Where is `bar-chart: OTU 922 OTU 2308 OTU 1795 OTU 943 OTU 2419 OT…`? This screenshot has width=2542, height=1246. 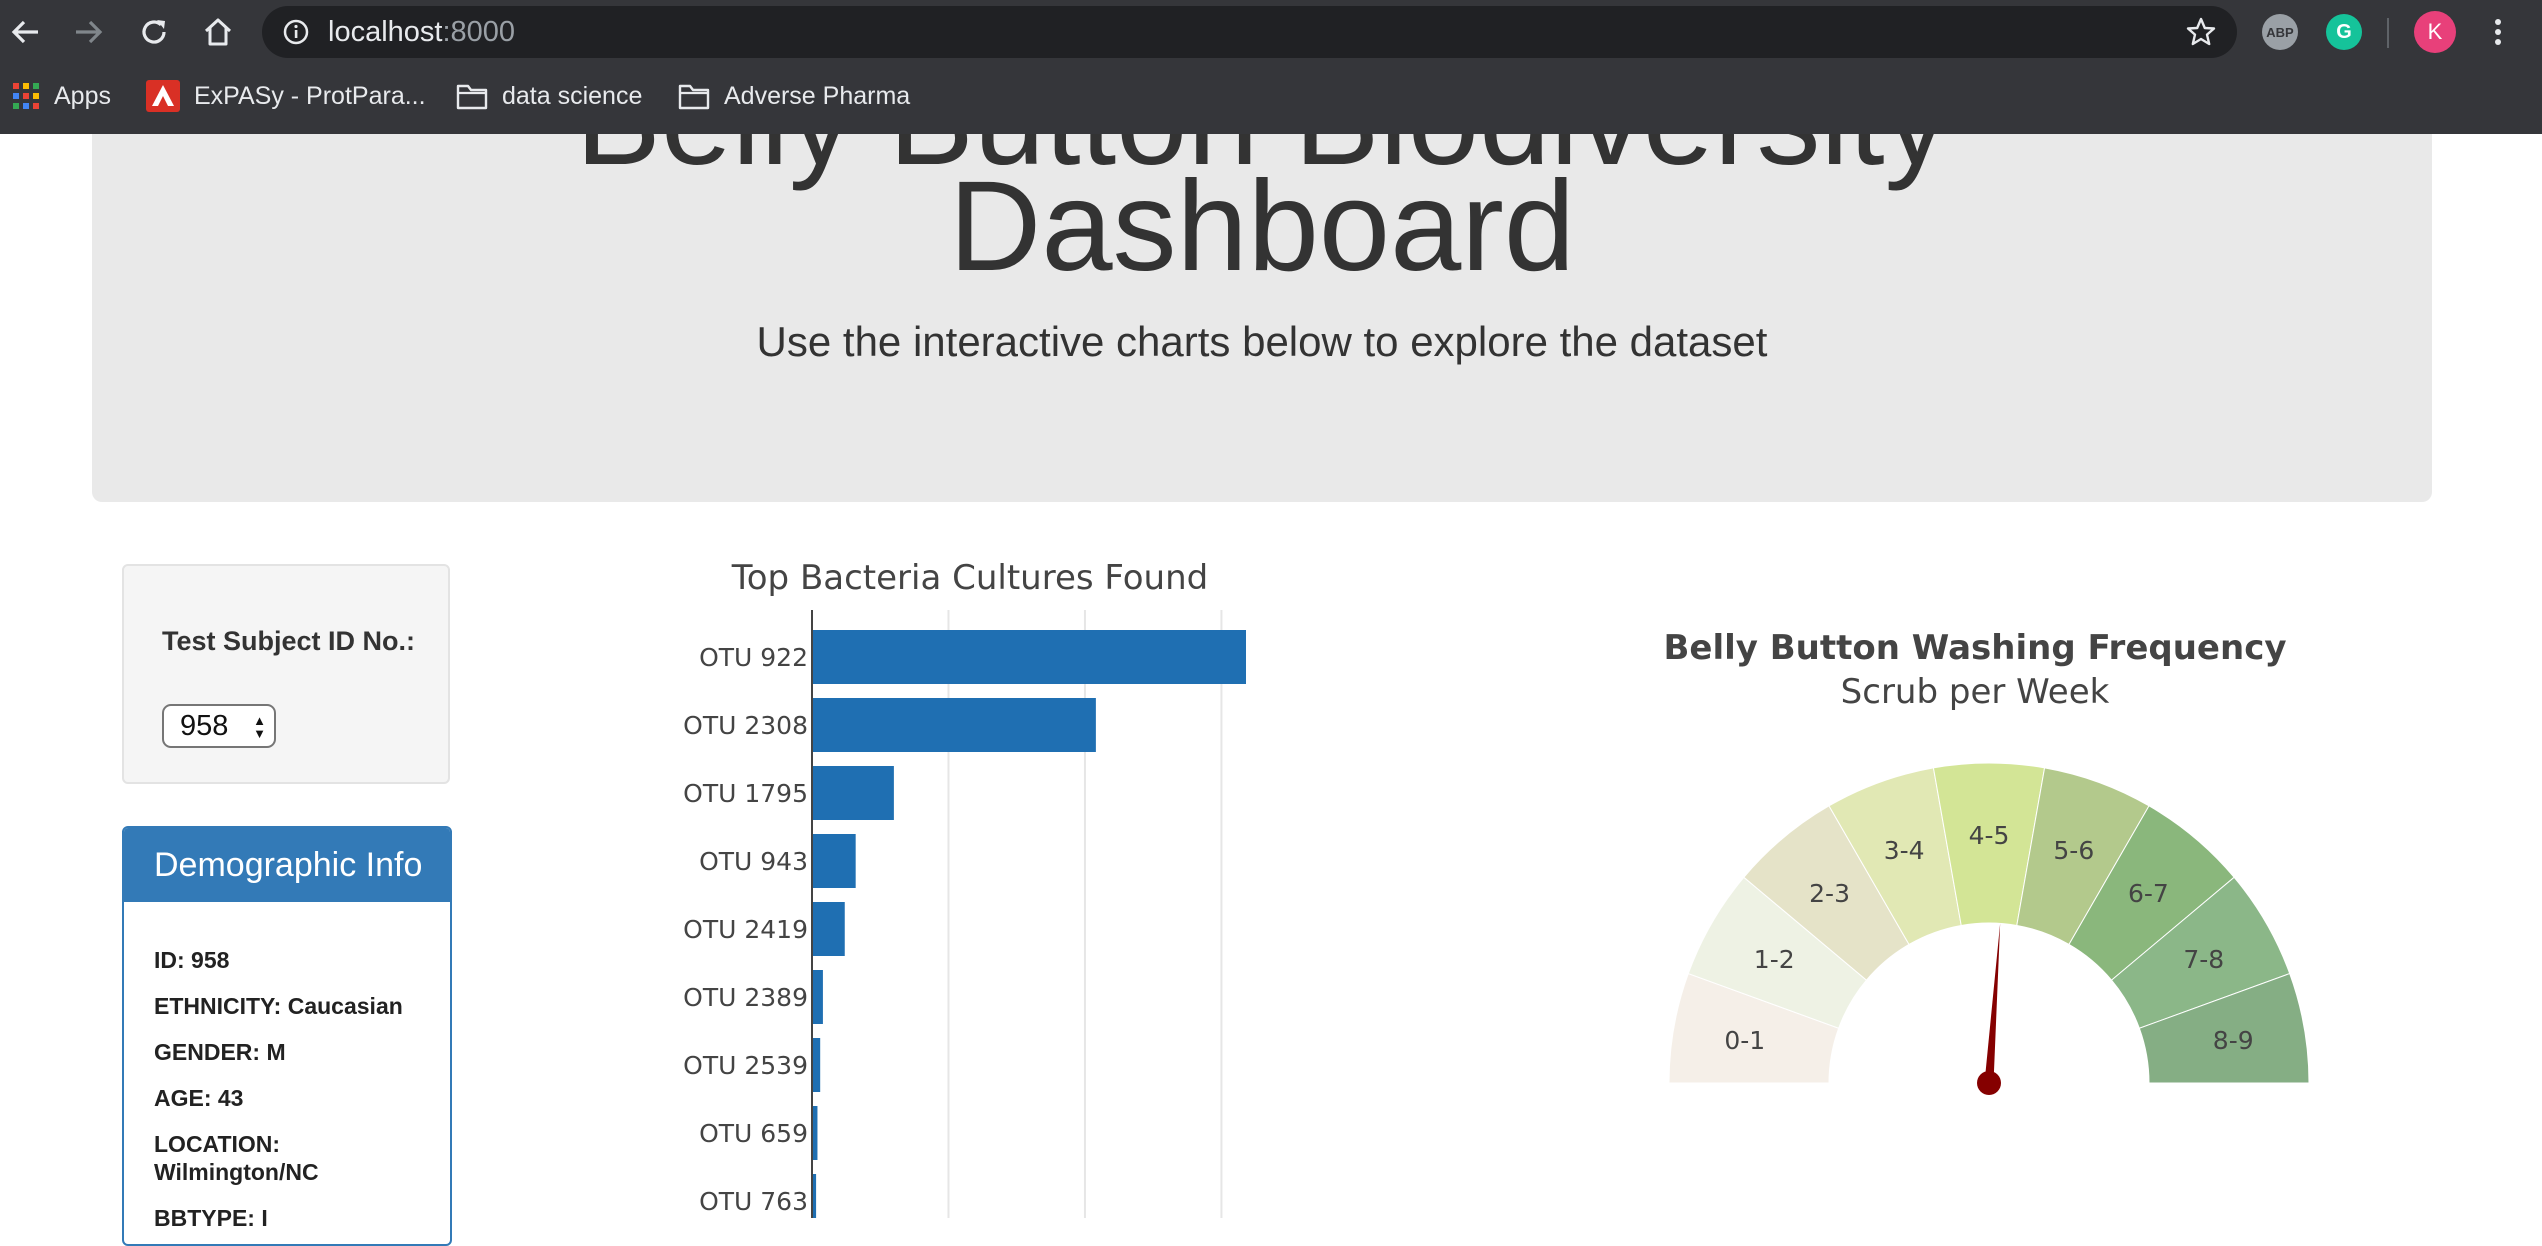 bar-chart: OTU 922 OTU 2308 OTU 1795 OTU 943 OTU 2419 OT… is located at coordinates (964, 914).